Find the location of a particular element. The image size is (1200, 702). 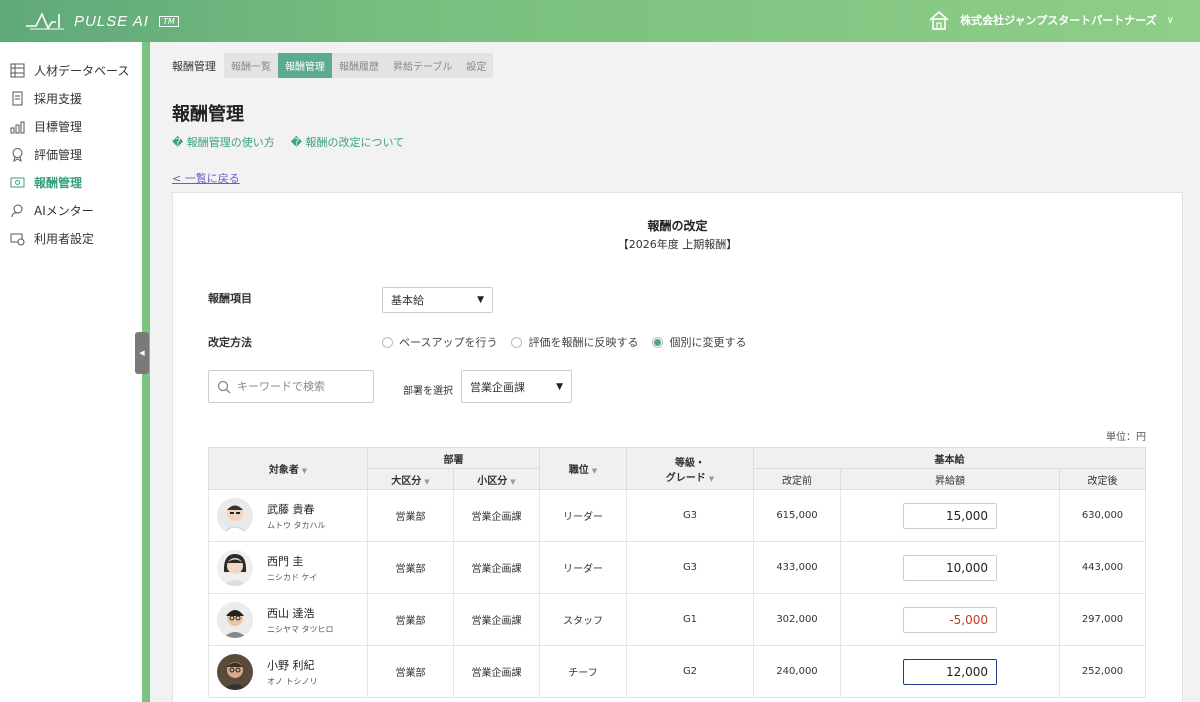

search-icon is located at coordinates (224, 386).